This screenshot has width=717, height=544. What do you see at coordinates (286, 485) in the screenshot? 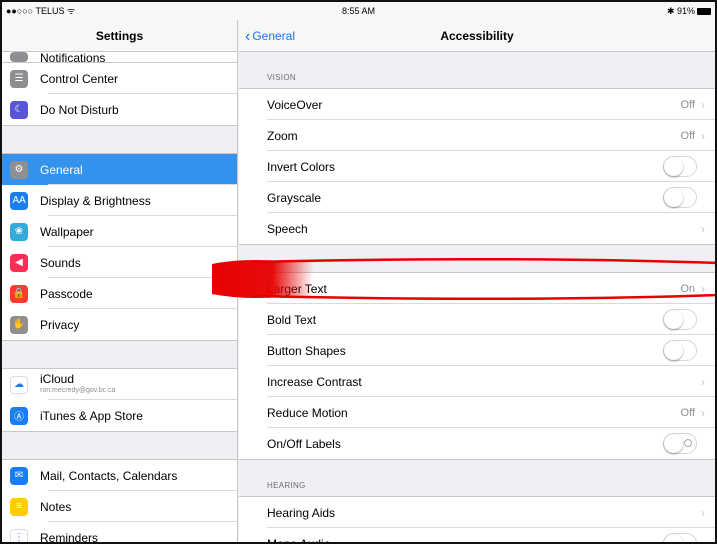
I see `section-header-hearing: HEARING` at bounding box center [286, 485].